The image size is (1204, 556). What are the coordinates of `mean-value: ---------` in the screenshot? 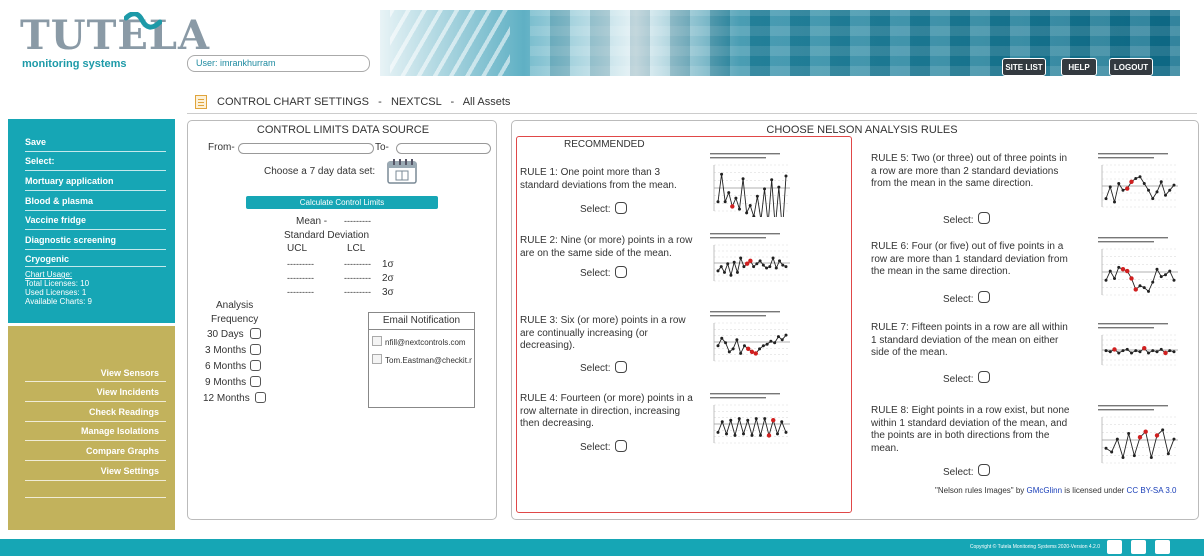 It's located at (357, 221).